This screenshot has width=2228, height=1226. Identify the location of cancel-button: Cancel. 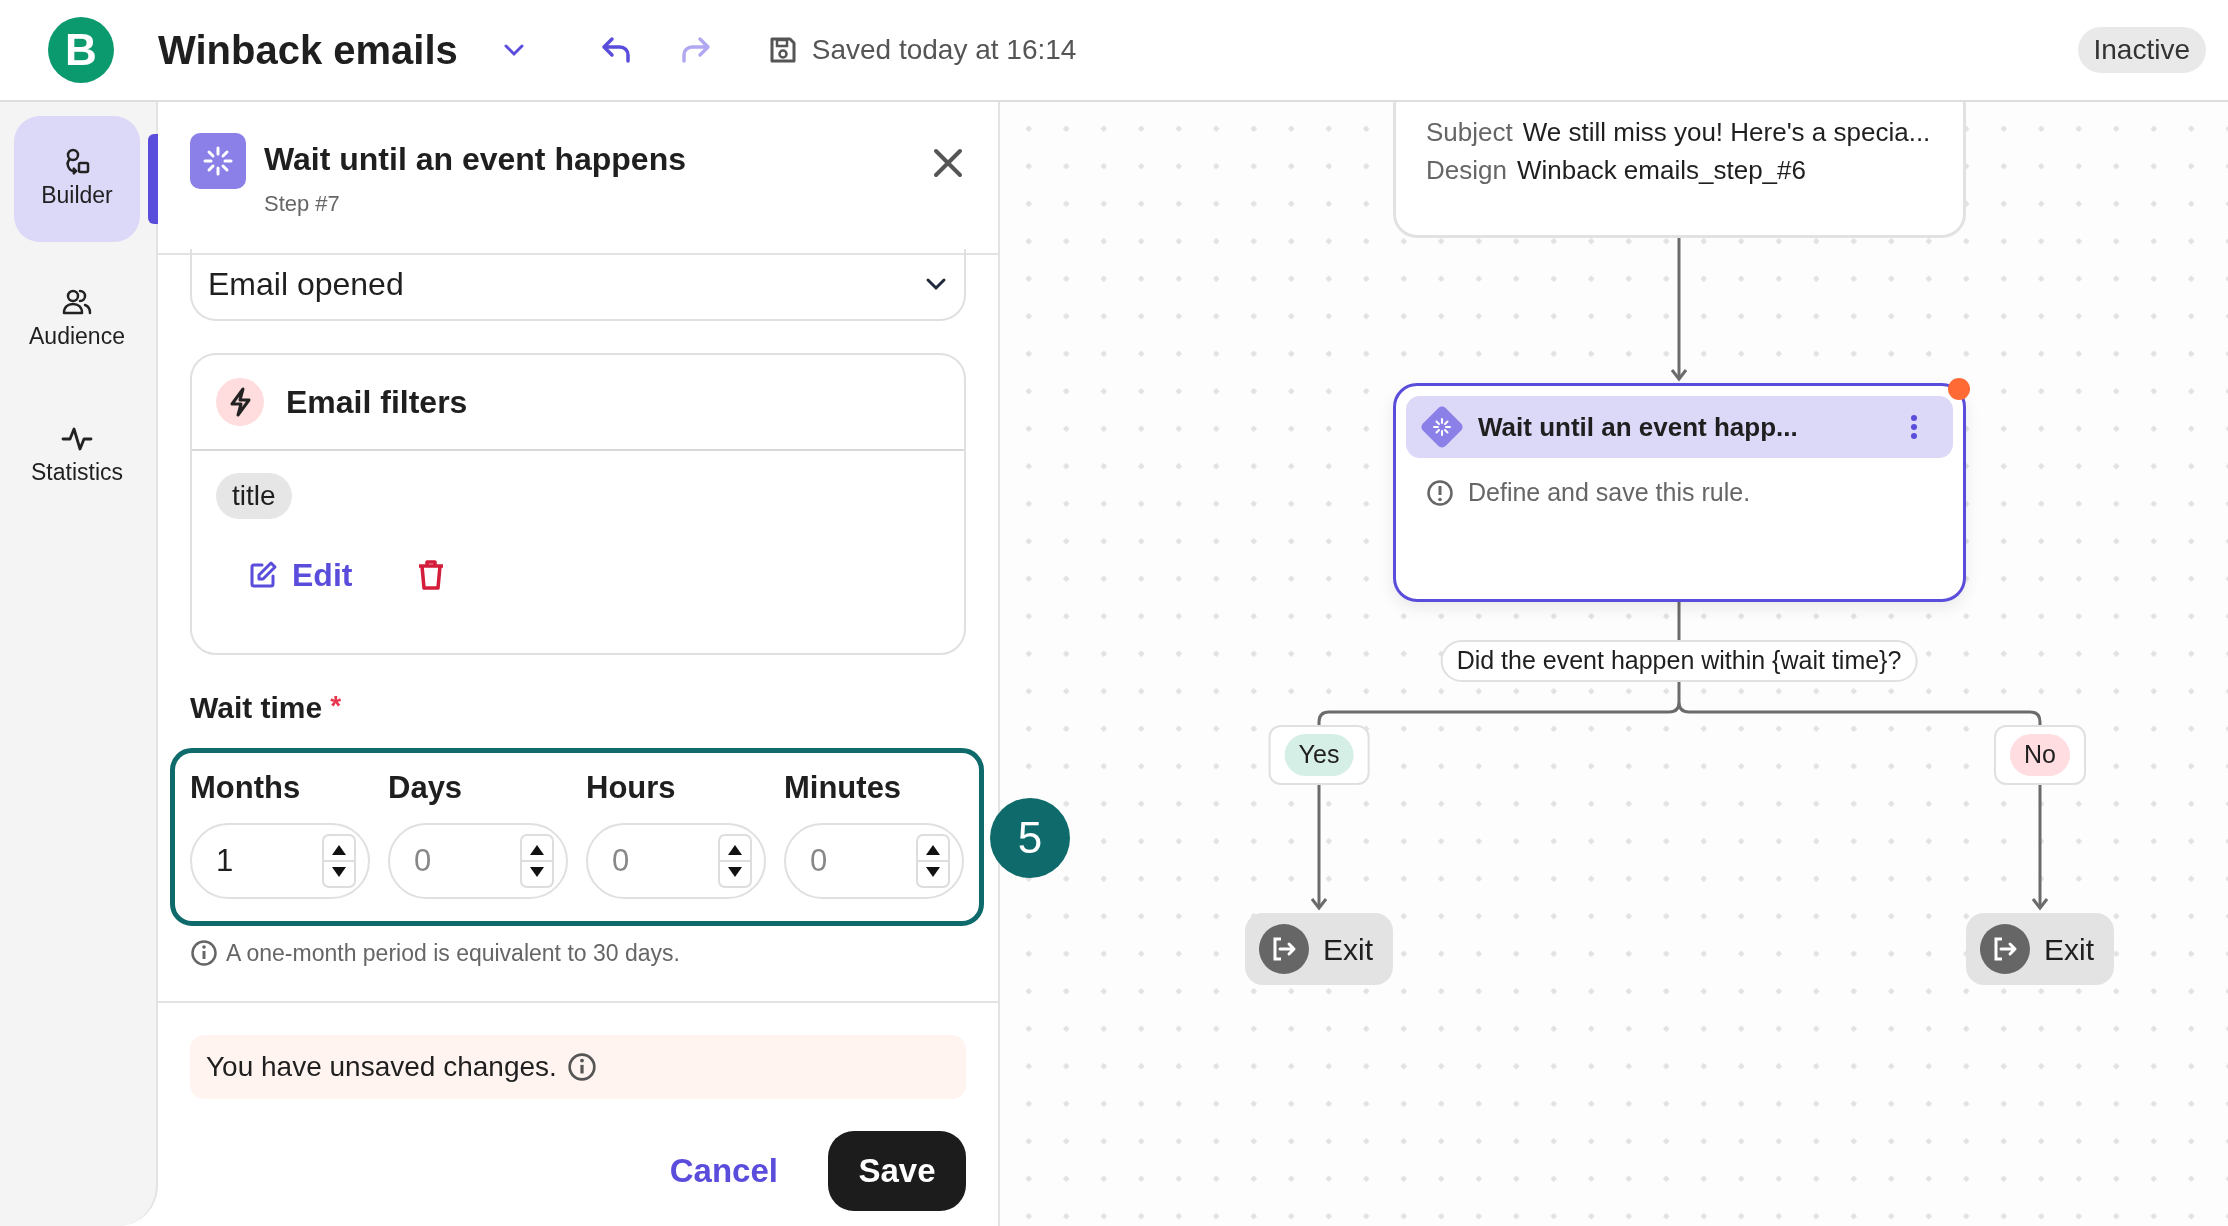
(723, 1170).